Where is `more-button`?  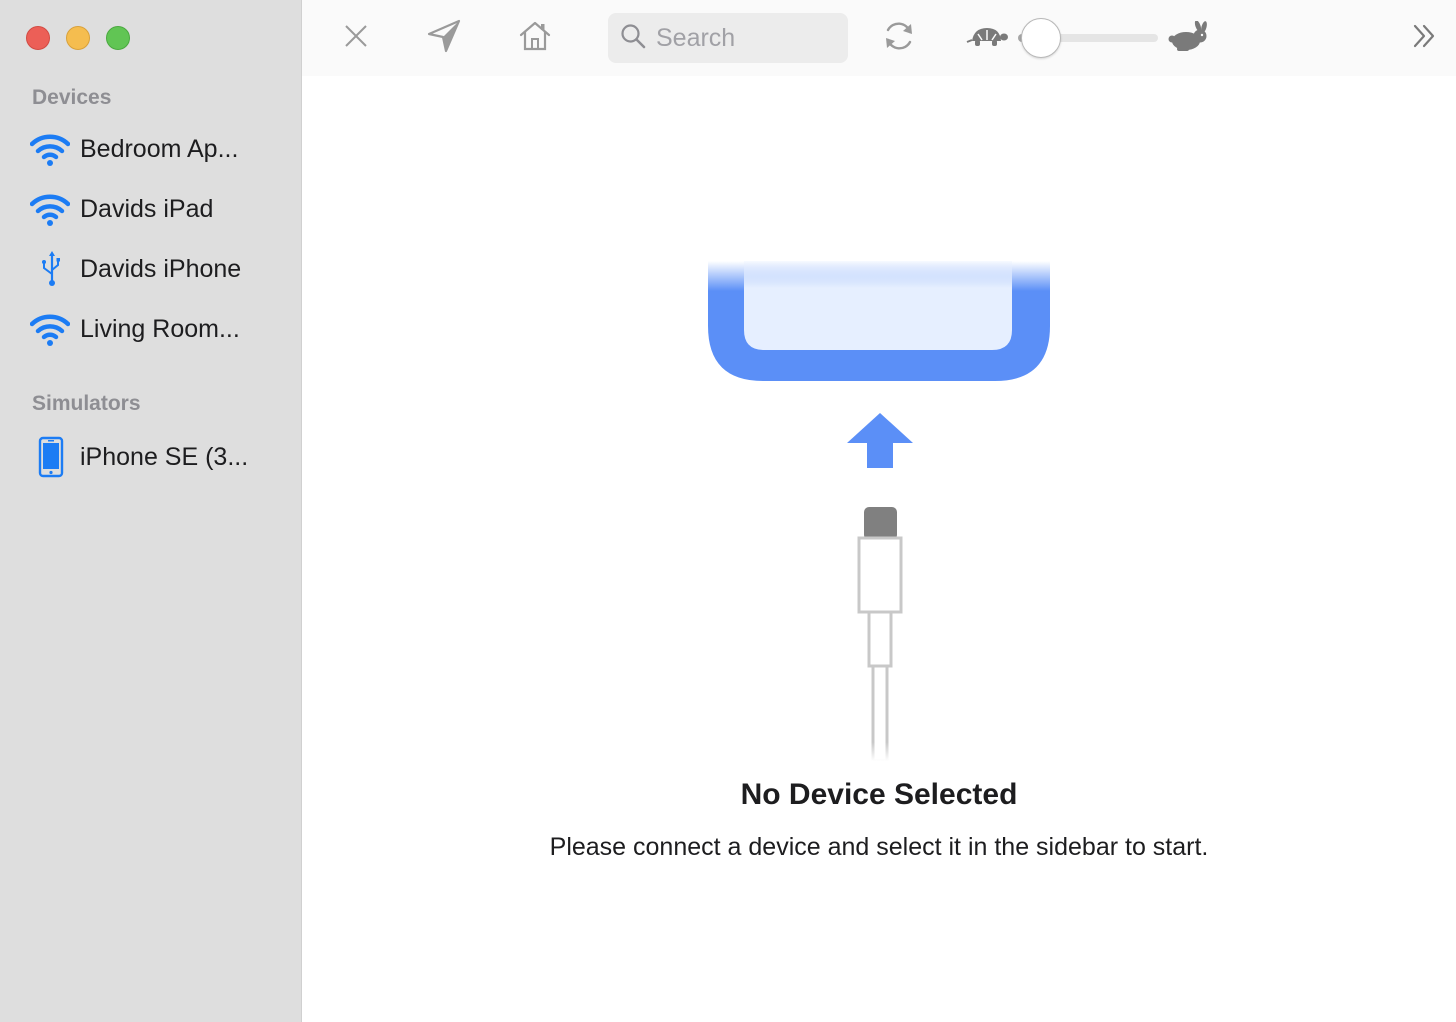 more-button is located at coordinates (1424, 38).